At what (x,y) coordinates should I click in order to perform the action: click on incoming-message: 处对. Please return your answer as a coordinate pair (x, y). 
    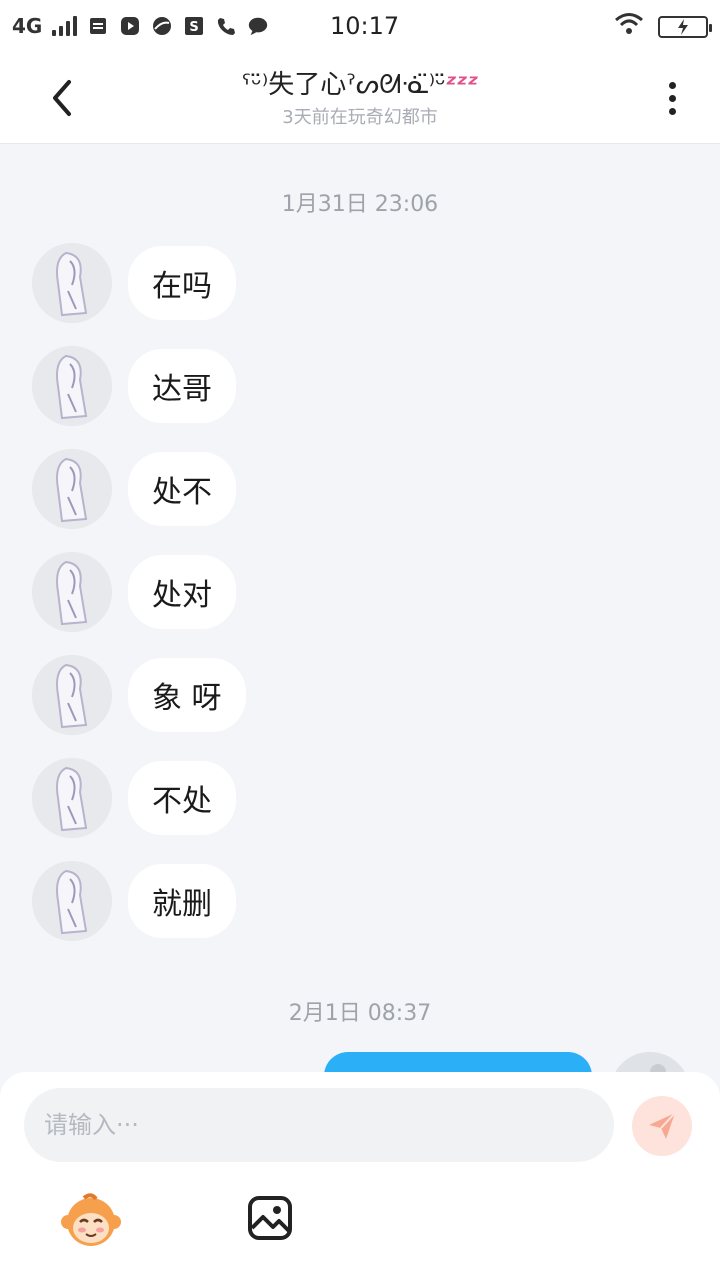
    Looking at the image, I should click on (134, 592).